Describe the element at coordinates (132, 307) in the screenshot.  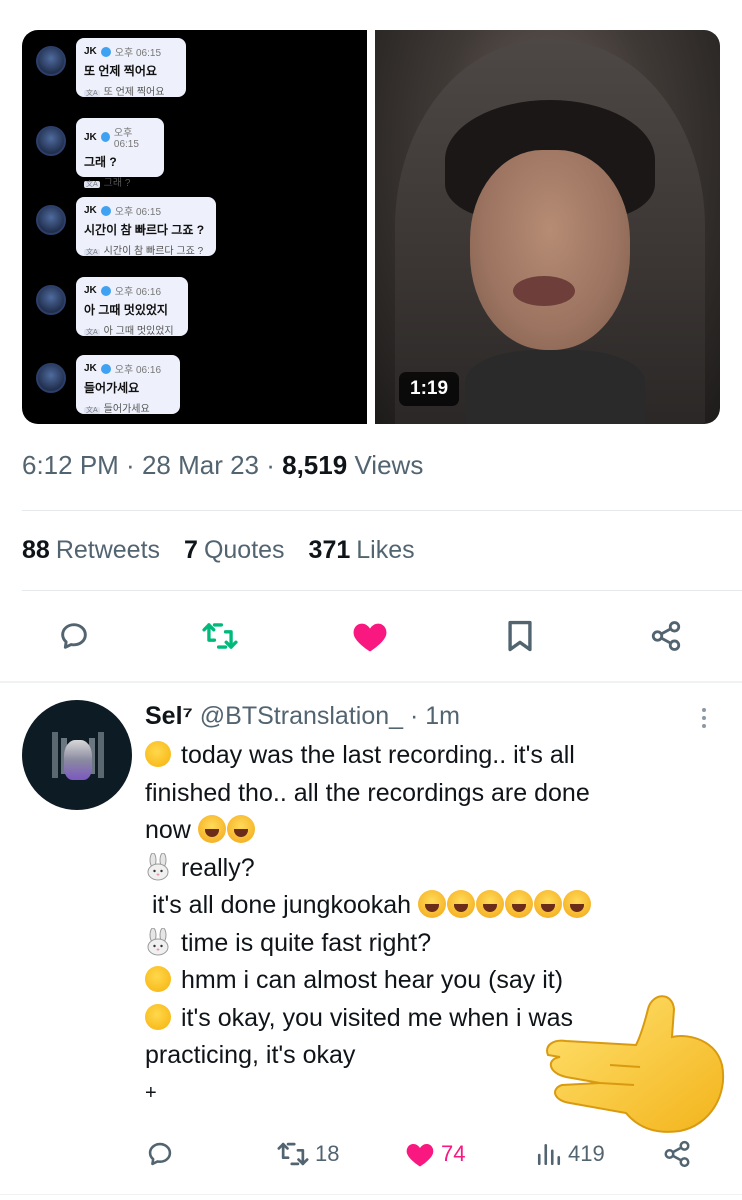
I see `chat-bubble: JK 오후 06:16 아 그때 멋있었지 아 그때 멋있었지` at that location.